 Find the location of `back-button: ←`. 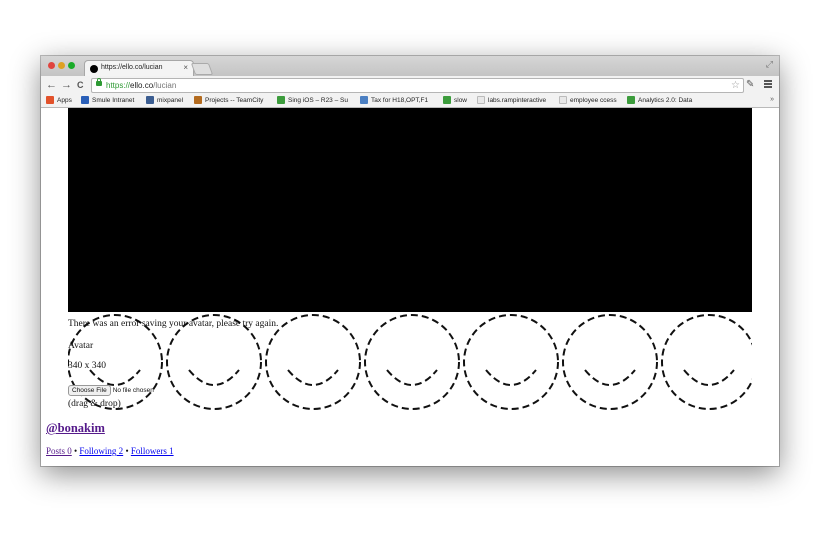

back-button: ← is located at coordinates (51, 85).